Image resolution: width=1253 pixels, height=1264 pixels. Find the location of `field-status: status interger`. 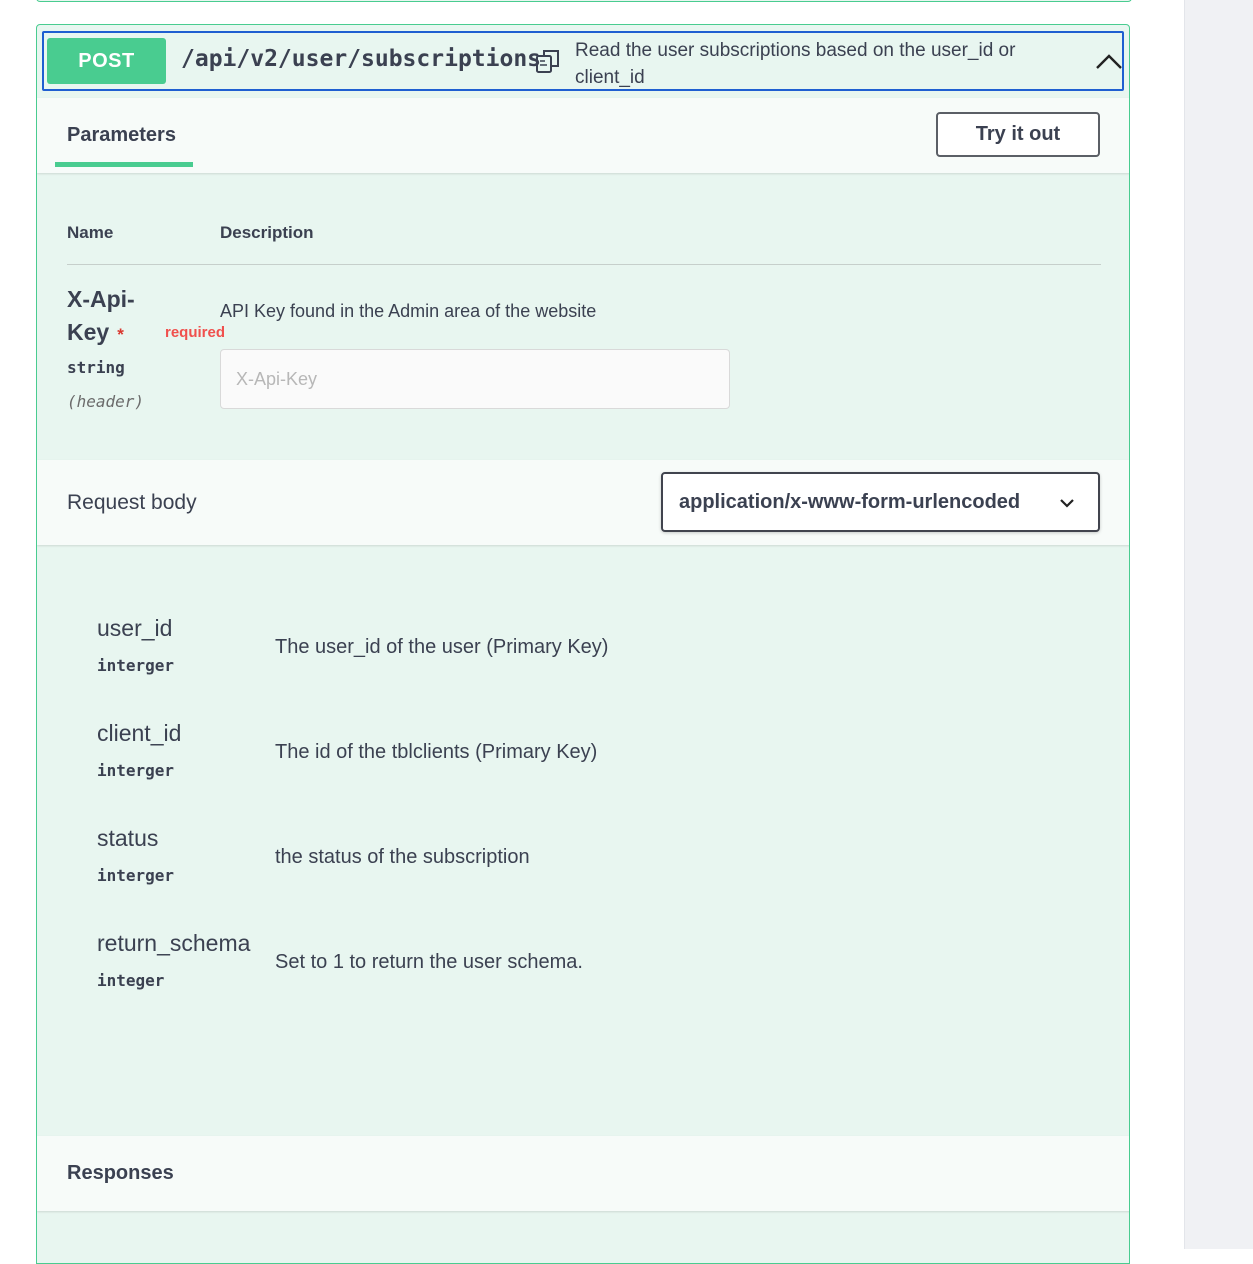

field-status: status interger is located at coordinates (135, 855).